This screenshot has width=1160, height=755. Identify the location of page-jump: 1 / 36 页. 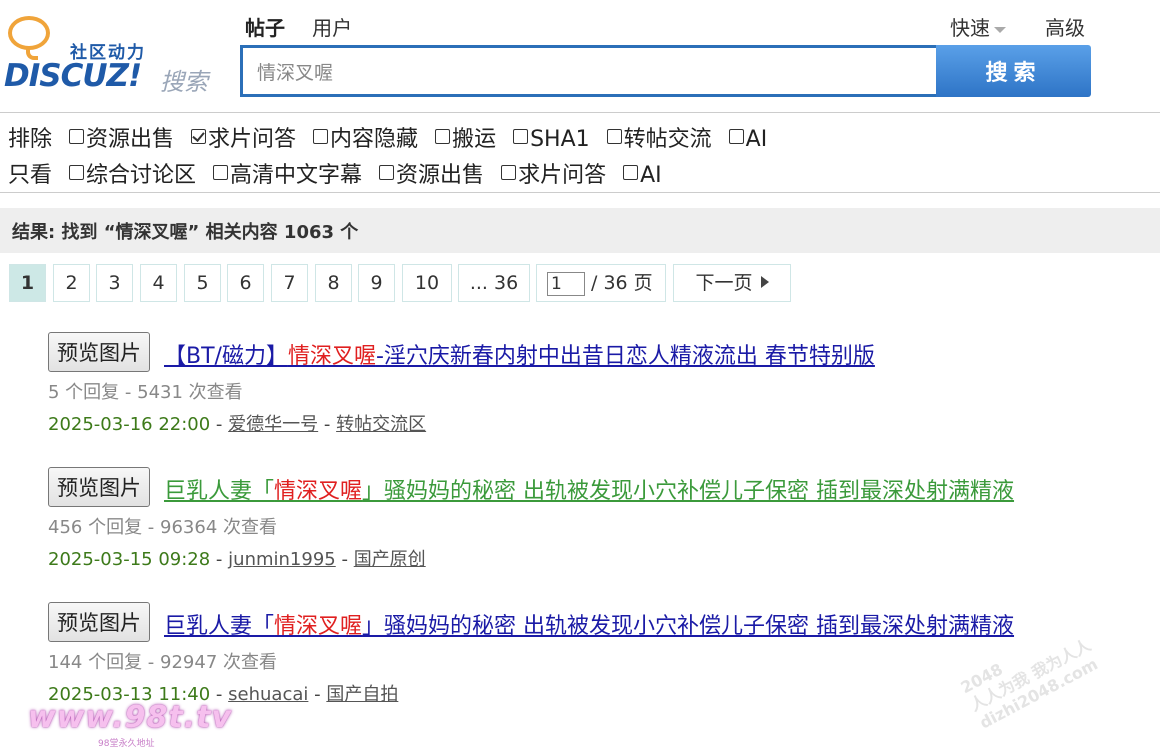
(601, 283).